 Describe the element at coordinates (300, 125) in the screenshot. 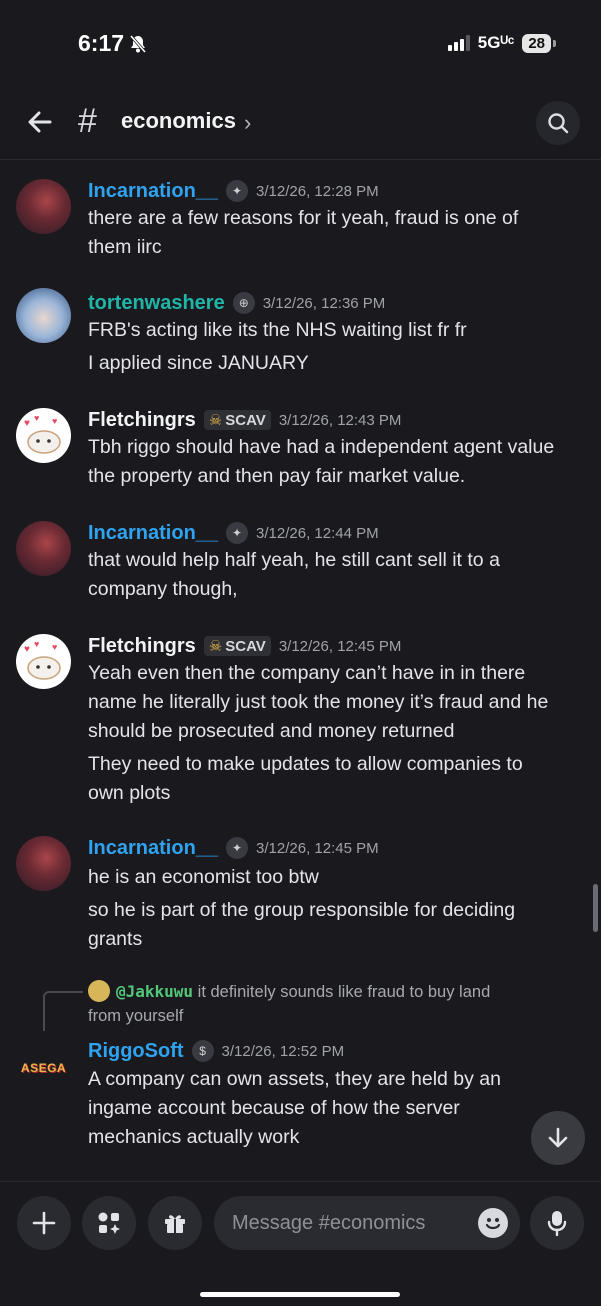

I see `channel-header: # economics ›` at that location.